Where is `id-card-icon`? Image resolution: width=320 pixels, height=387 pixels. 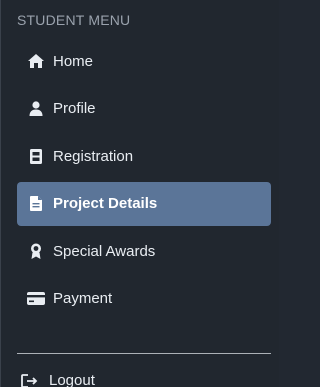 id-card-icon is located at coordinates (36, 156).